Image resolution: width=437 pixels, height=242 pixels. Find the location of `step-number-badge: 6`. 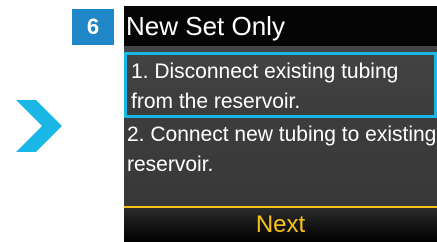

step-number-badge: 6 is located at coordinates (93, 27).